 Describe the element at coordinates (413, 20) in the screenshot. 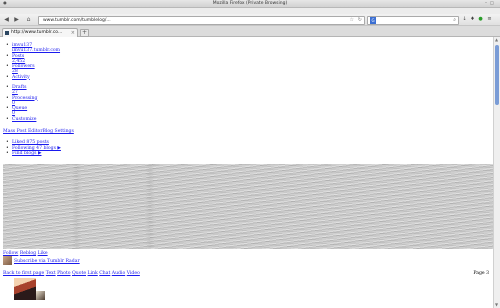

I see `search-bar: G ⌕` at that location.